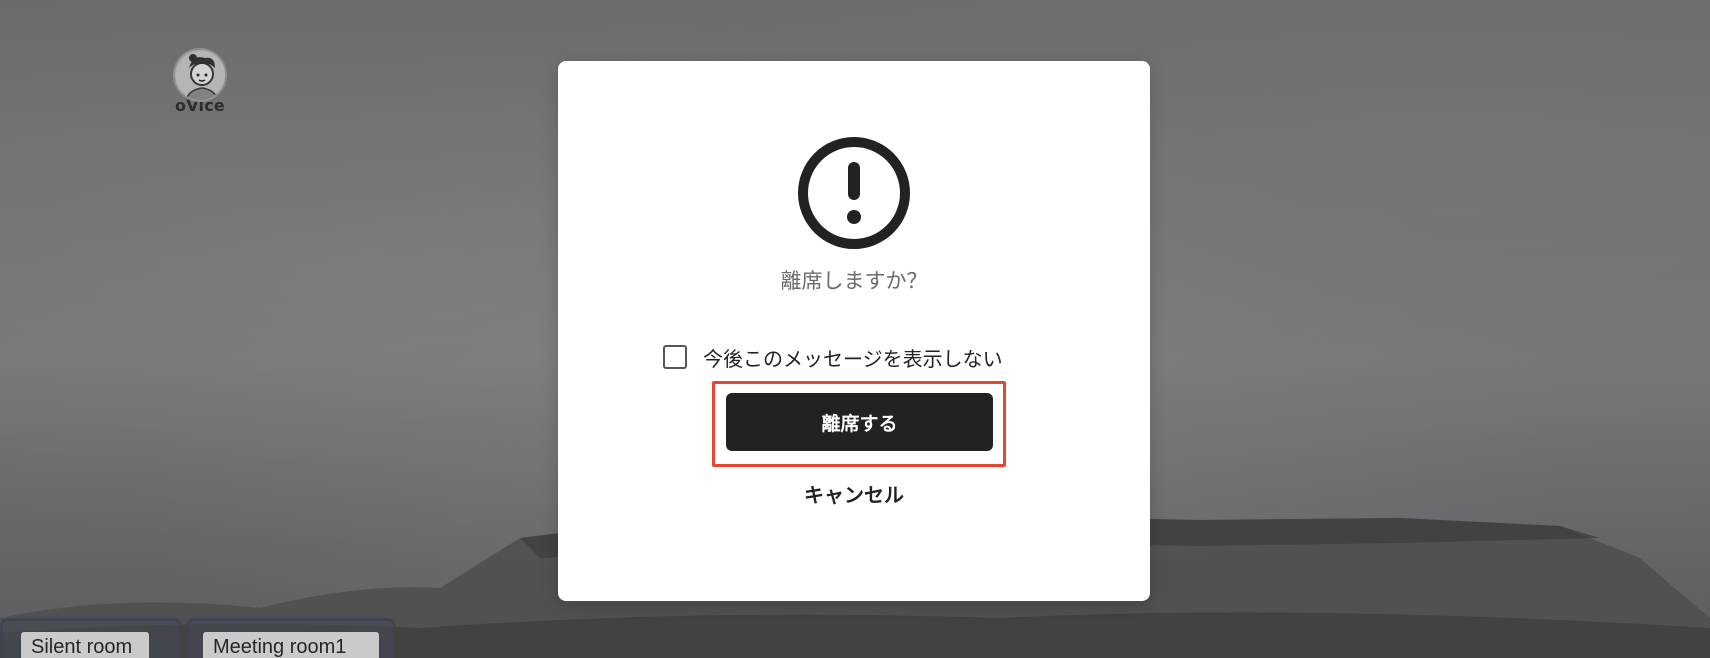 This screenshot has height=658, width=1710. I want to click on dont-show-again-checkbox, so click(675, 357).